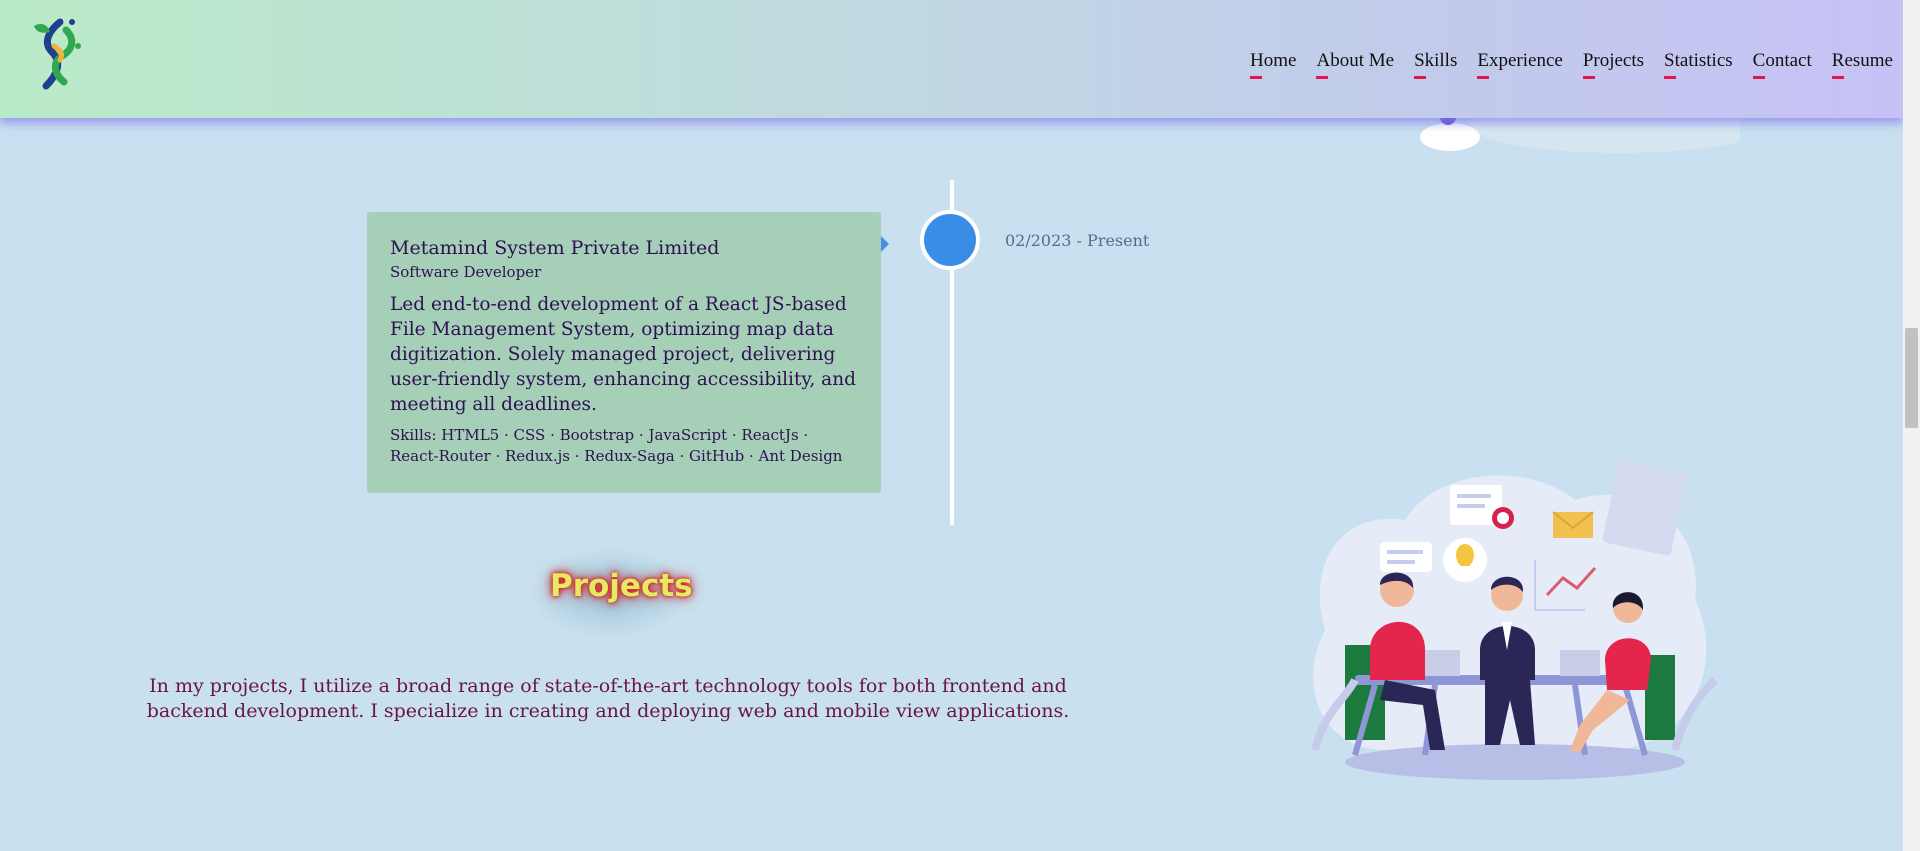 The width and height of the screenshot is (1920, 851). I want to click on timeline-card-pointer, so click(885, 244).